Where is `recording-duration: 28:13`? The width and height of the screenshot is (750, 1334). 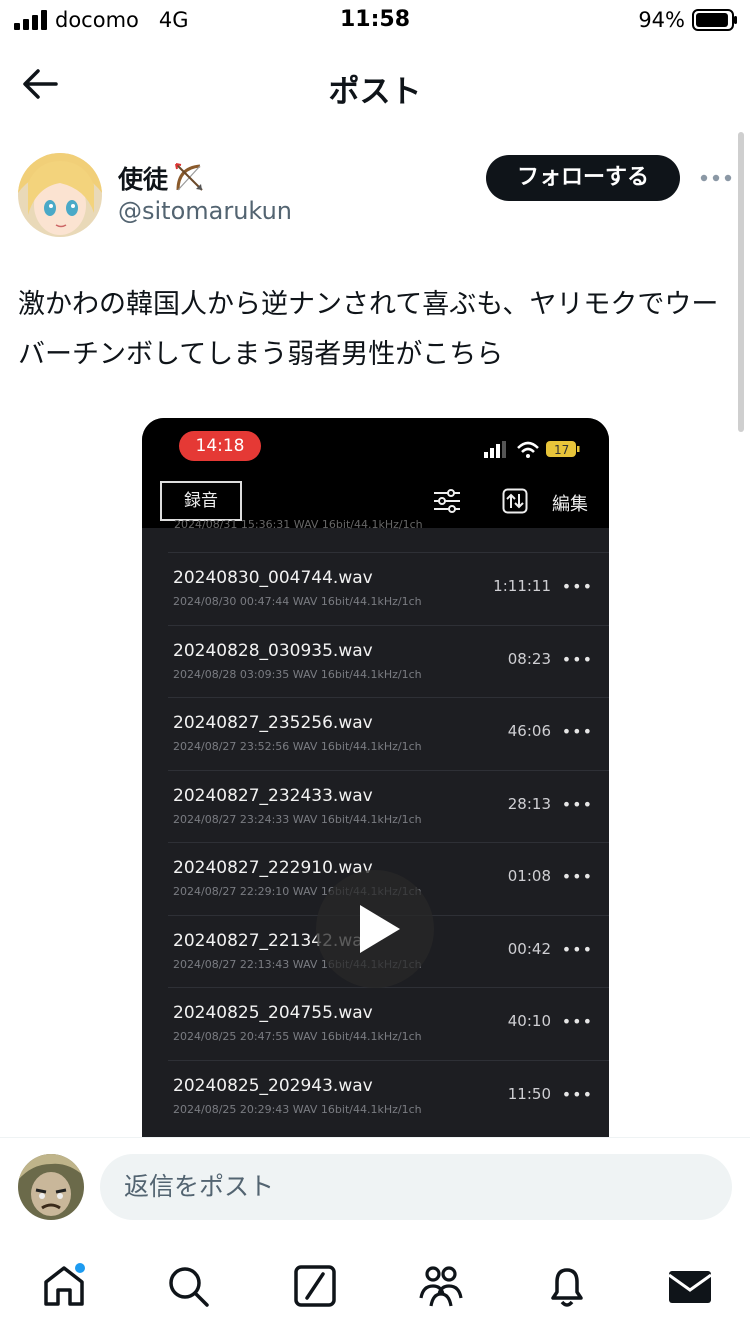 recording-duration: 28:13 is located at coordinates (529, 803).